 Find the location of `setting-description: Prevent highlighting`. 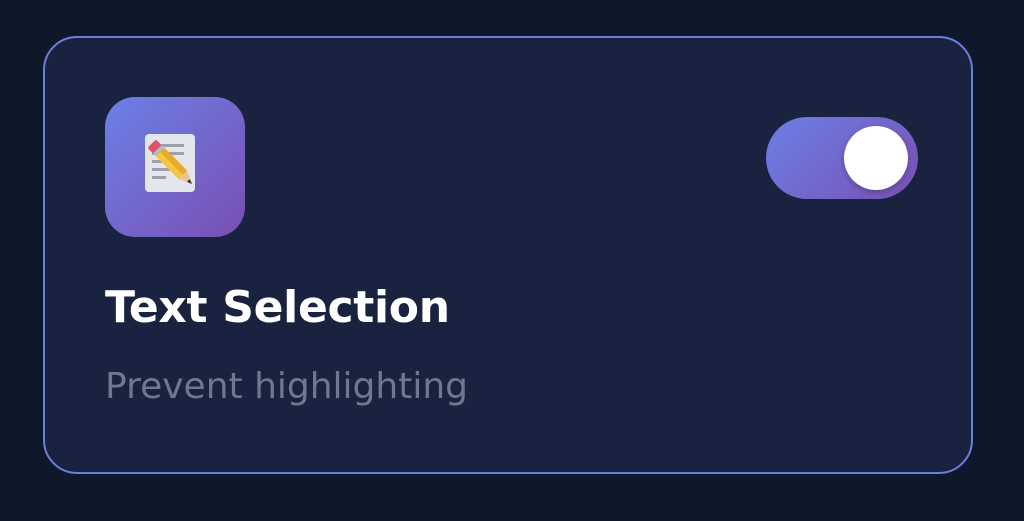

setting-description: Prevent highlighting is located at coordinates (287, 386).